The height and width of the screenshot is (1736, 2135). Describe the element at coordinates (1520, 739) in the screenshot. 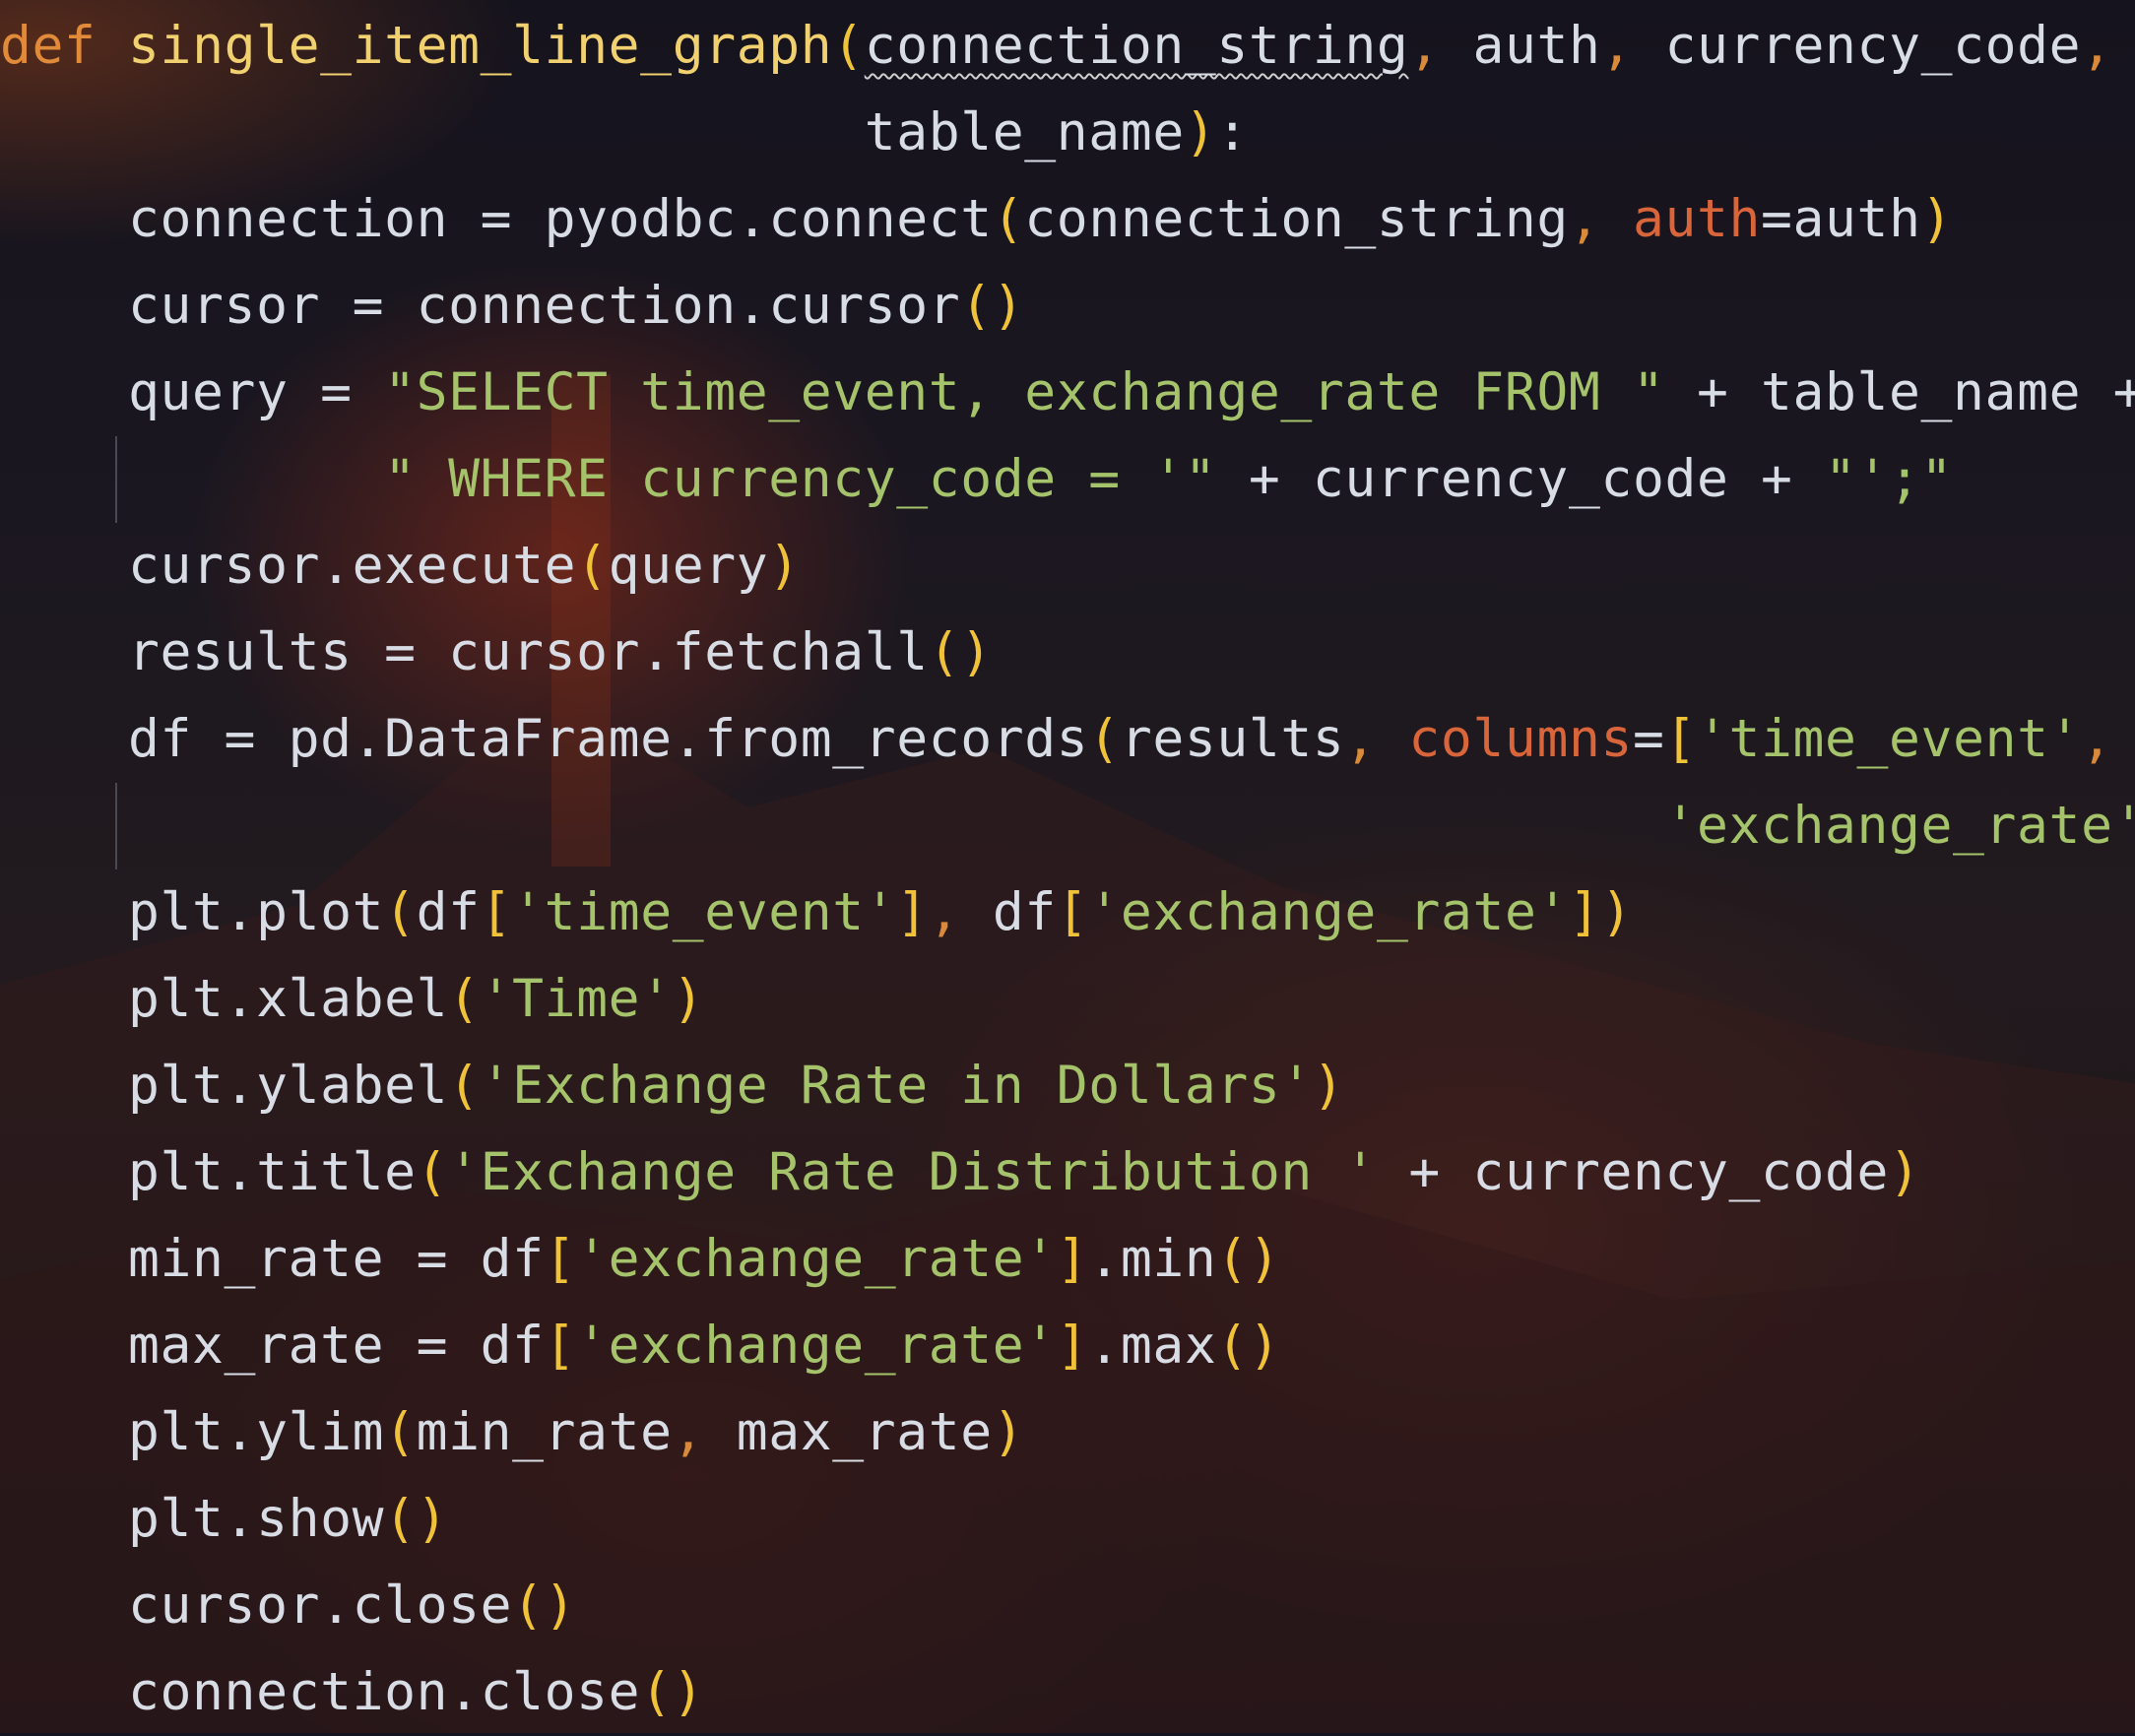

I see `code-token: columns` at that location.